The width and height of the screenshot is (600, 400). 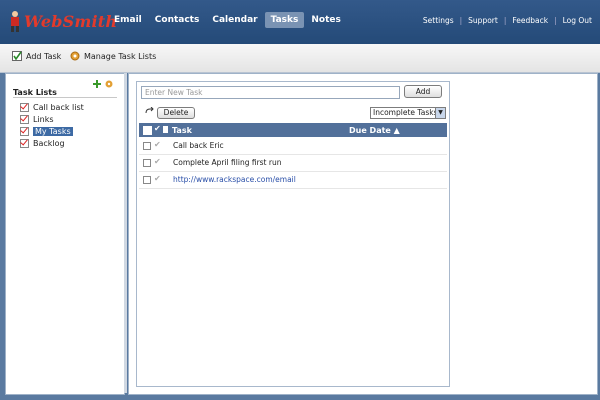 What do you see at coordinates (103, 85) in the screenshot?
I see `sidebar-actions` at bounding box center [103, 85].